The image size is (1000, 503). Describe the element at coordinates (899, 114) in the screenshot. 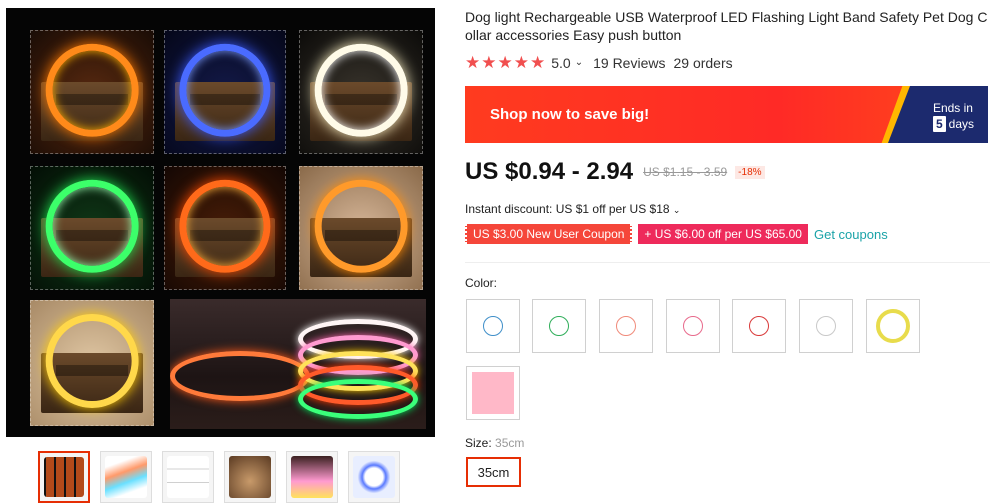

I see `banner-diagonal` at that location.